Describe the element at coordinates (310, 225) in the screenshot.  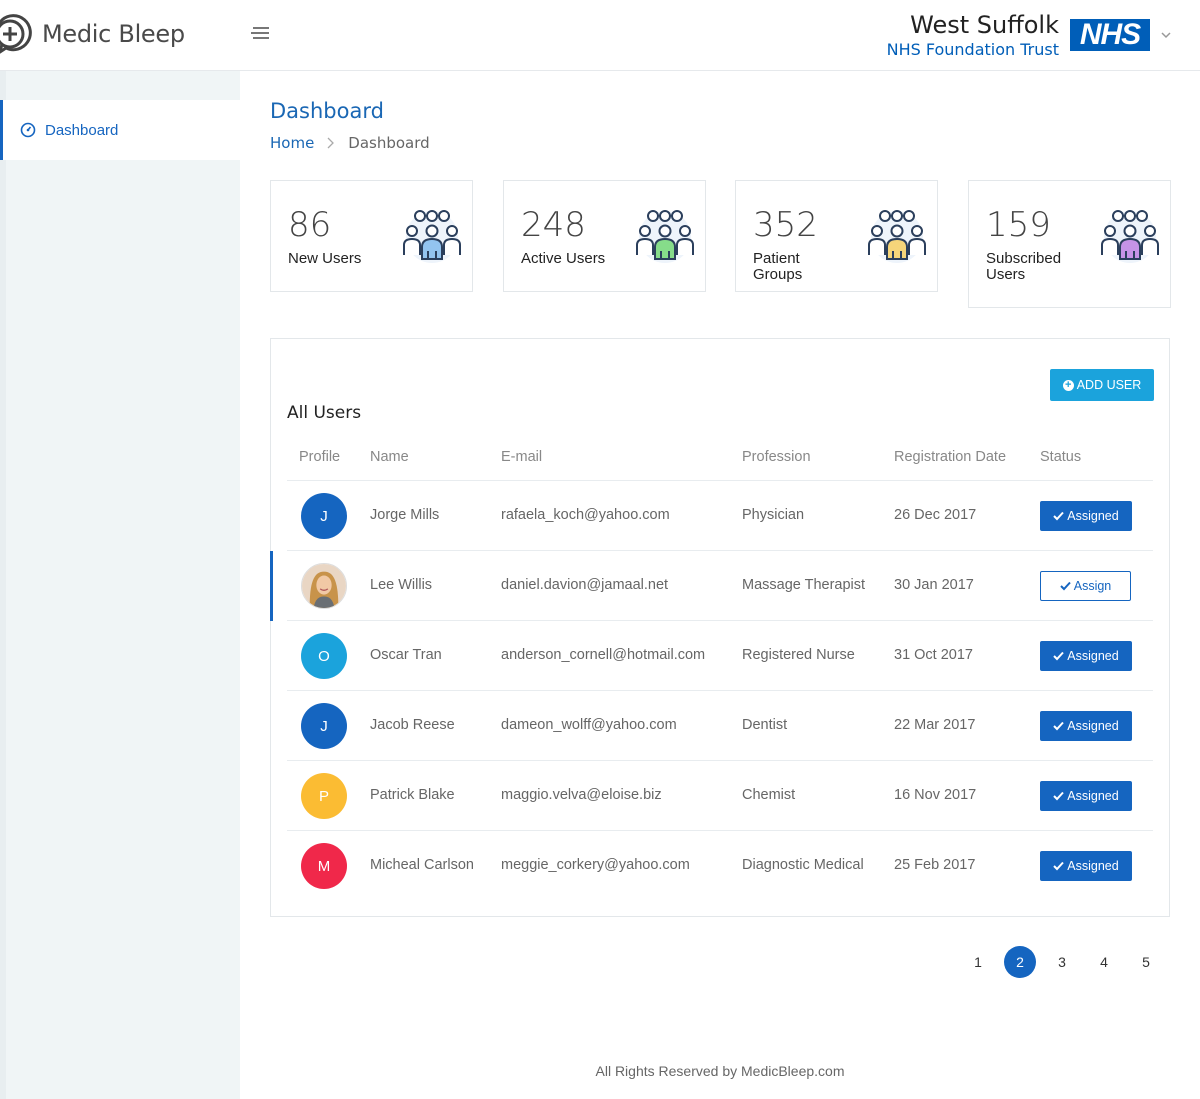
I see `stat-value: 86` at that location.